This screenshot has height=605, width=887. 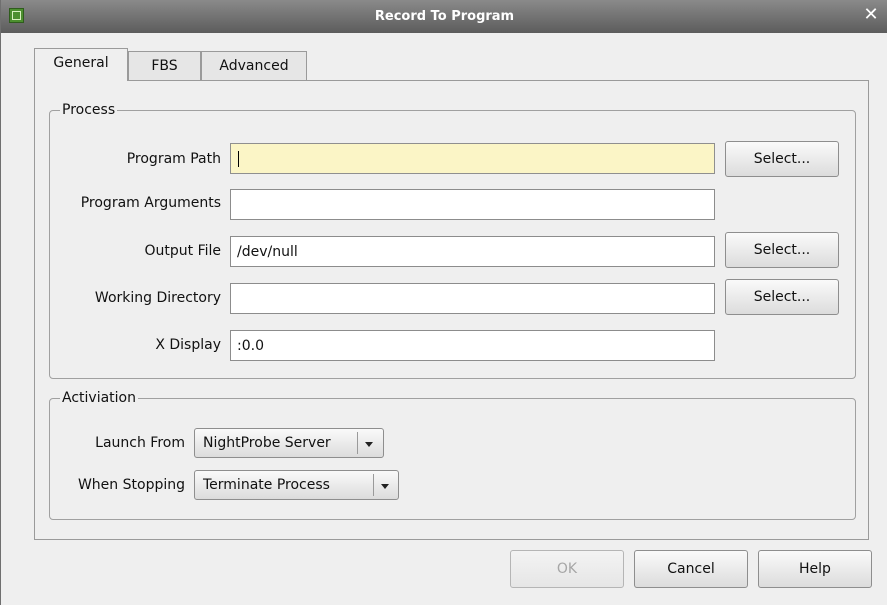 I want to click on tab-general: General, so click(x=81, y=64).